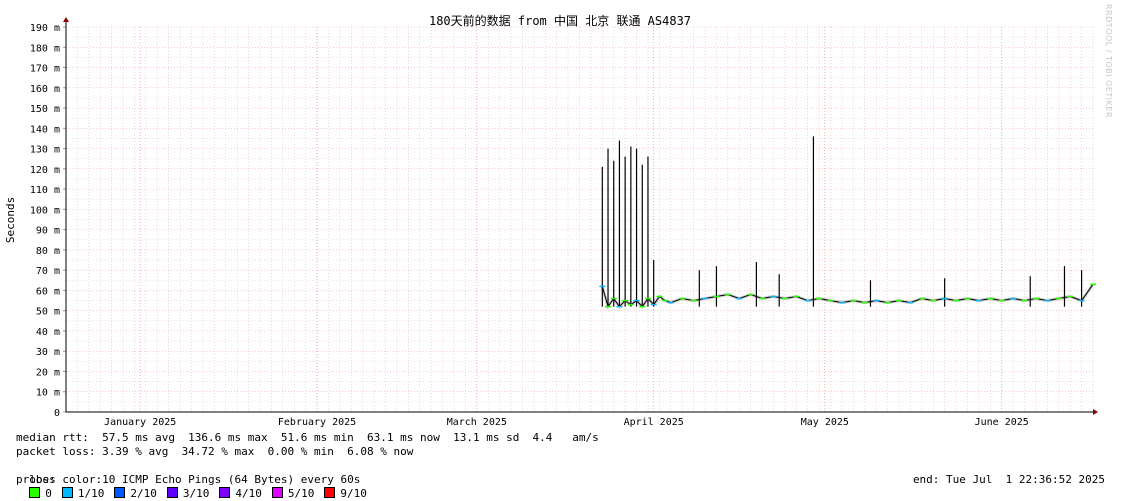 The width and height of the screenshot is (1121, 501). Describe the element at coordinates (48, 393) in the screenshot. I see `y-tick-label: 10 m` at that location.